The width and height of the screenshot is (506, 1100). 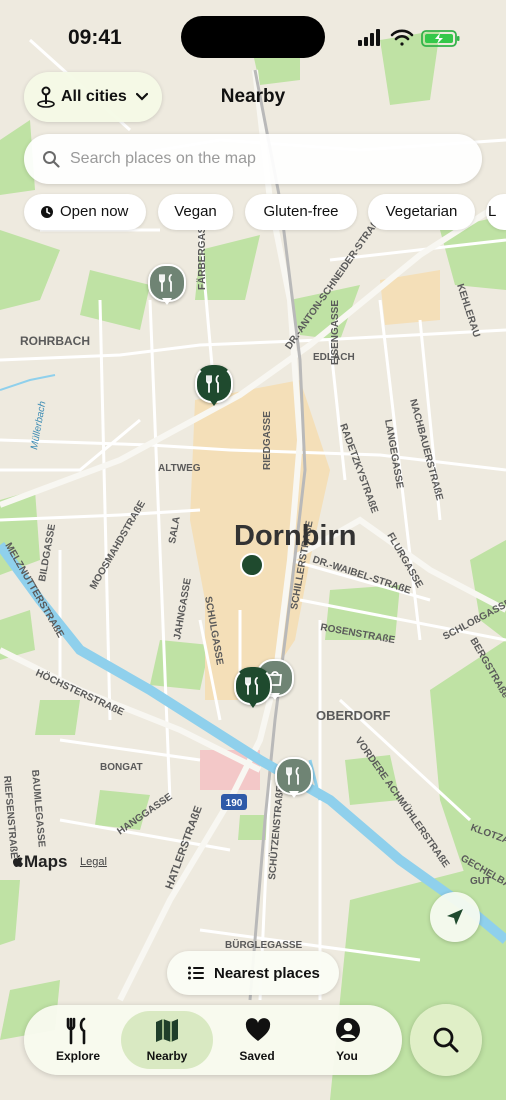 I want to click on wifi-icon, so click(x=402, y=37).